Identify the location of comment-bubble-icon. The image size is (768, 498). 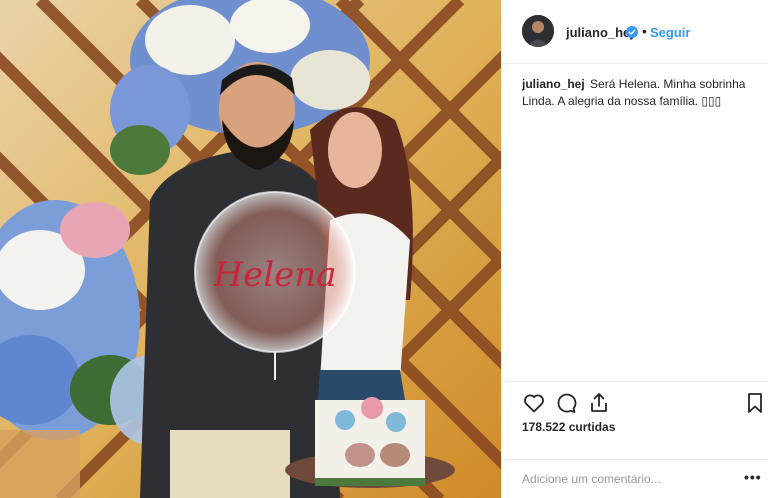
(566, 403).